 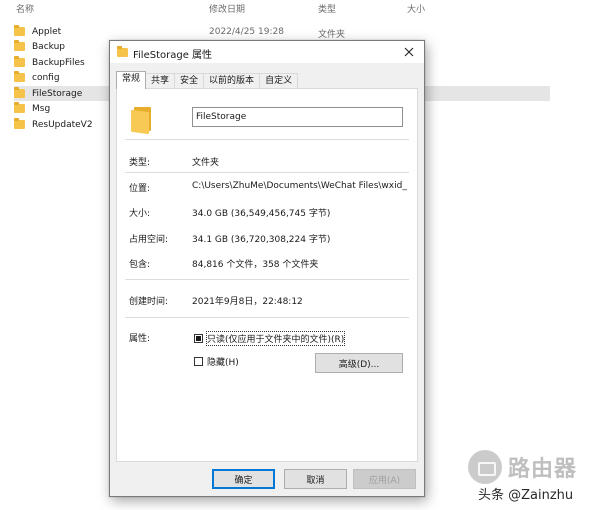 What do you see at coordinates (198, 338) in the screenshot?
I see `readonly-checkbox` at bounding box center [198, 338].